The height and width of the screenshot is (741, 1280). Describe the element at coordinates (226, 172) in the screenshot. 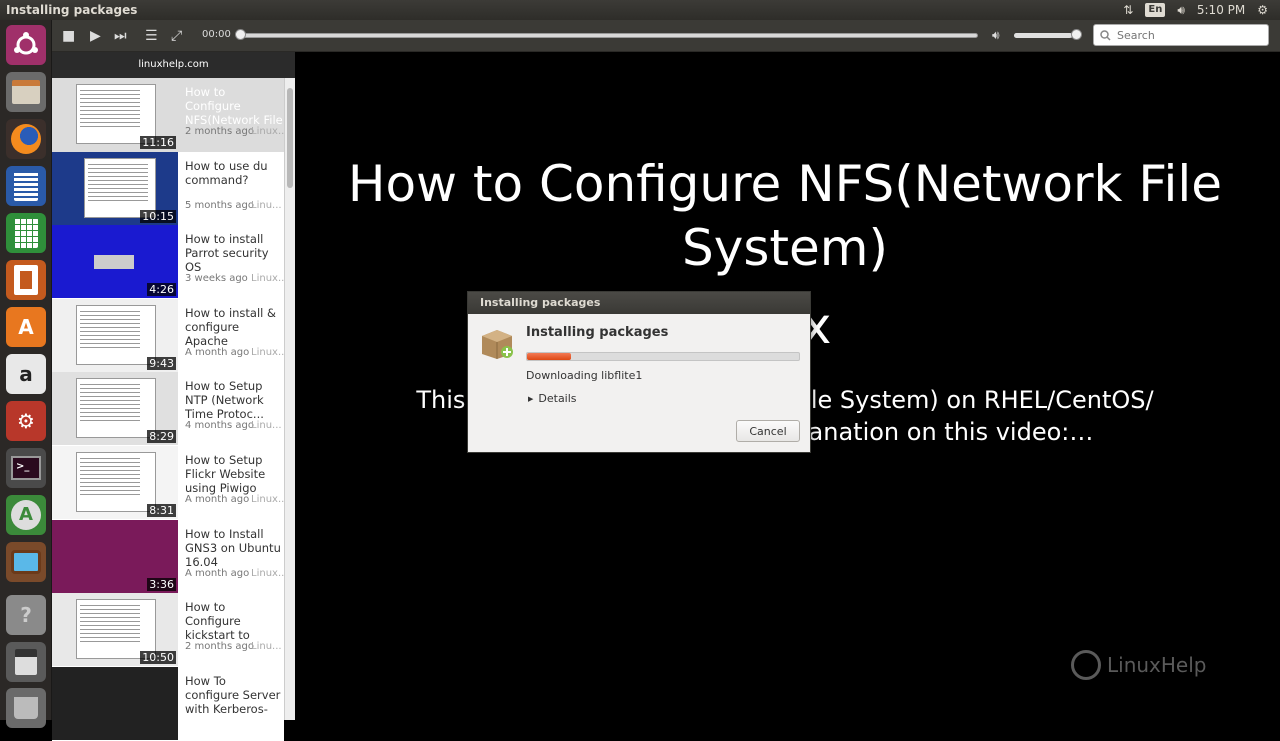

I see `video-title-text: How to use du command?` at that location.